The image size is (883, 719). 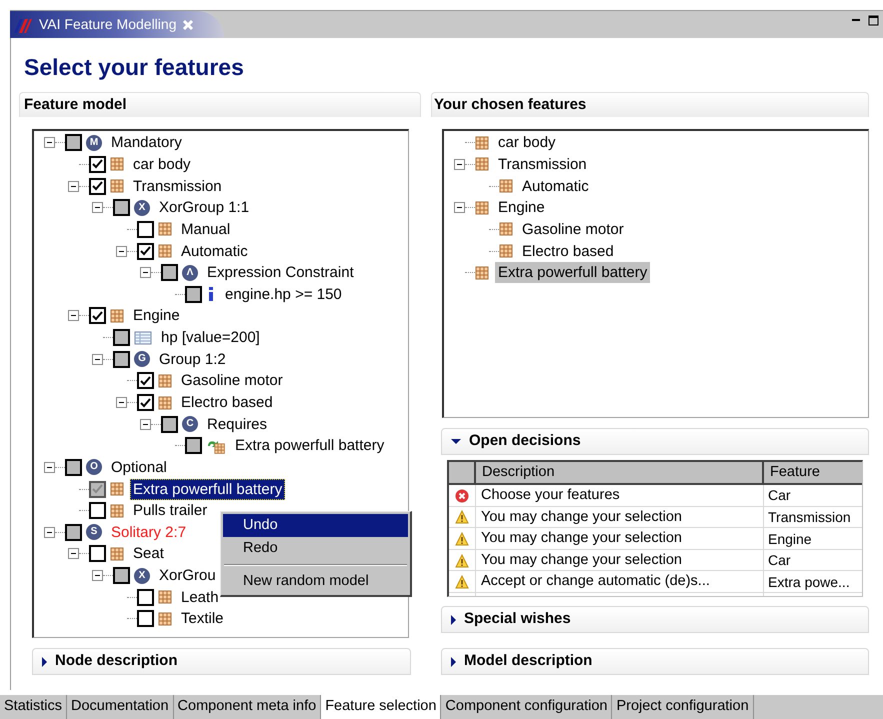 I want to click on menu-item: Undo, so click(x=315, y=525).